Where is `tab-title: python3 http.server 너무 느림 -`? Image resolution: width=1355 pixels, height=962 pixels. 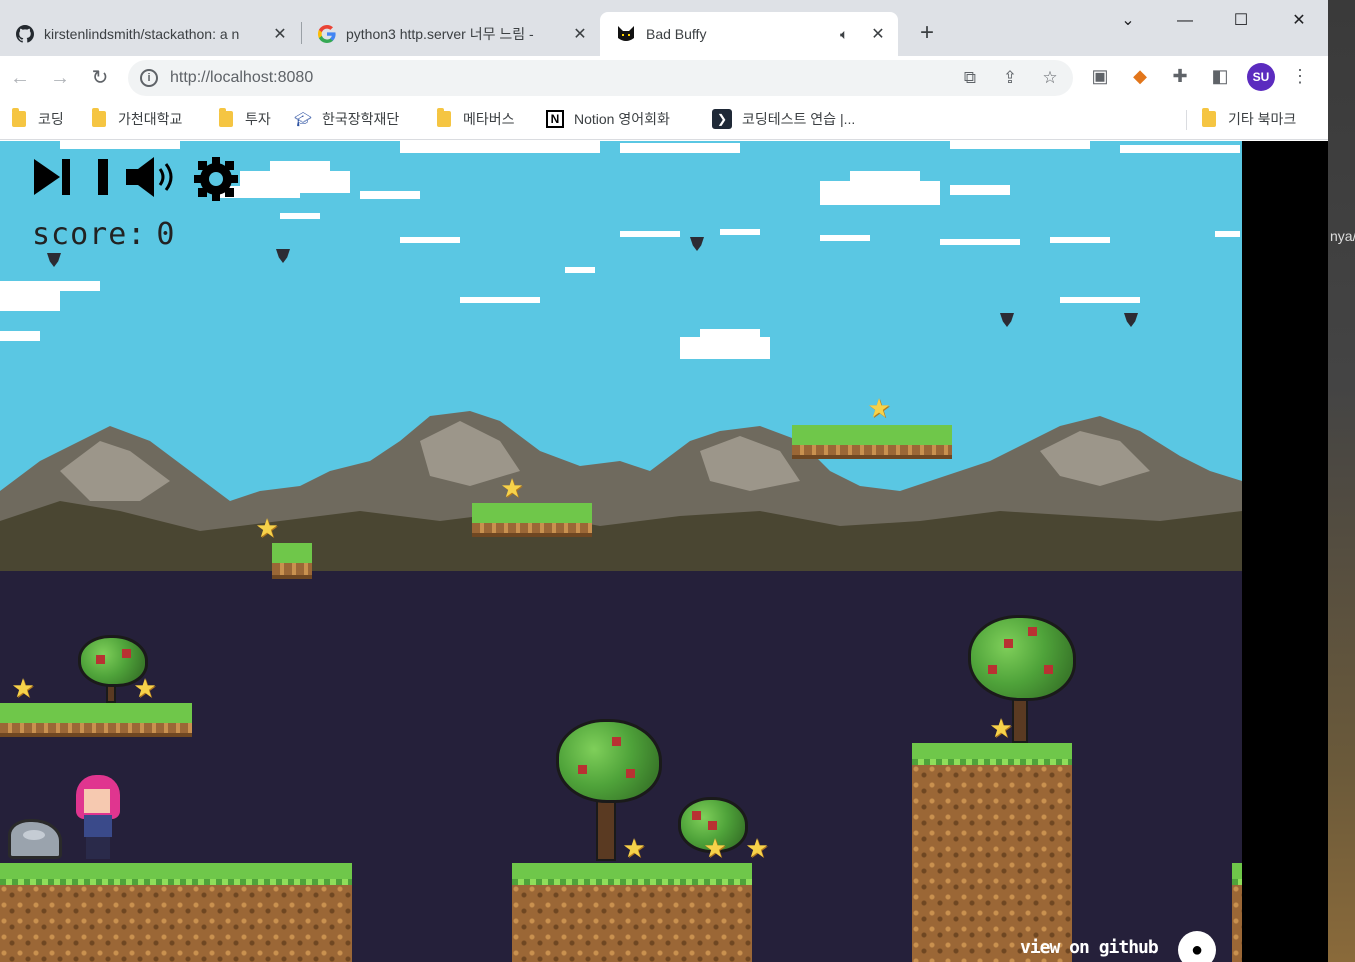
tab-title: python3 http.server 너무 느림 - is located at coordinates (440, 34).